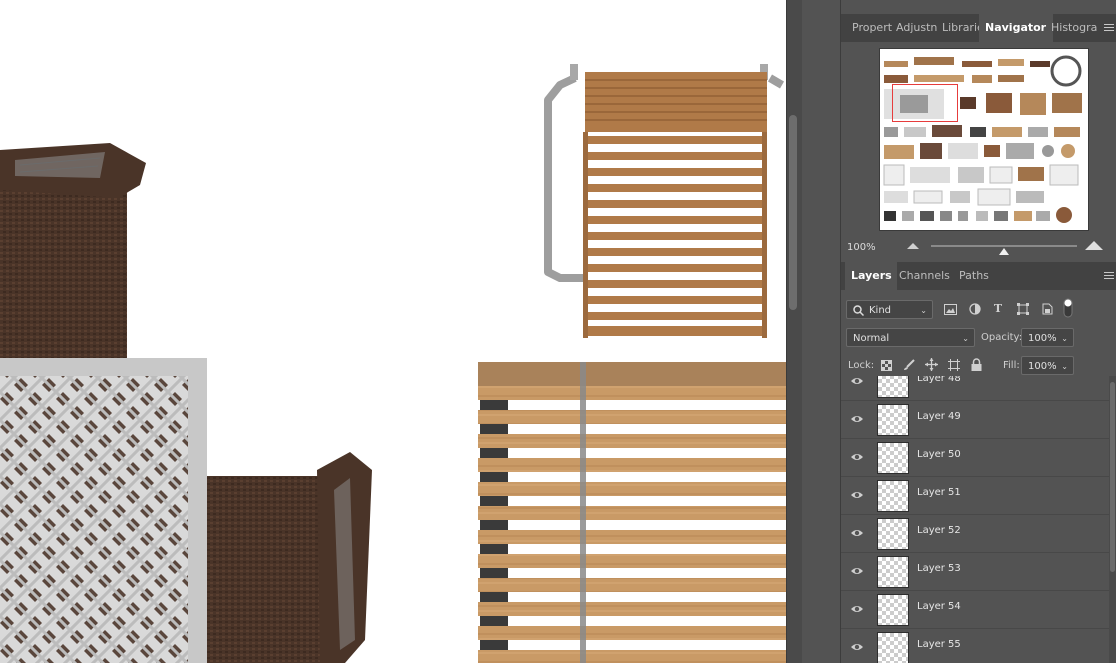 This screenshot has height=663, width=1116. What do you see at coordinates (1109, 28) in the screenshot?
I see `panel-menu-icon` at bounding box center [1109, 28].